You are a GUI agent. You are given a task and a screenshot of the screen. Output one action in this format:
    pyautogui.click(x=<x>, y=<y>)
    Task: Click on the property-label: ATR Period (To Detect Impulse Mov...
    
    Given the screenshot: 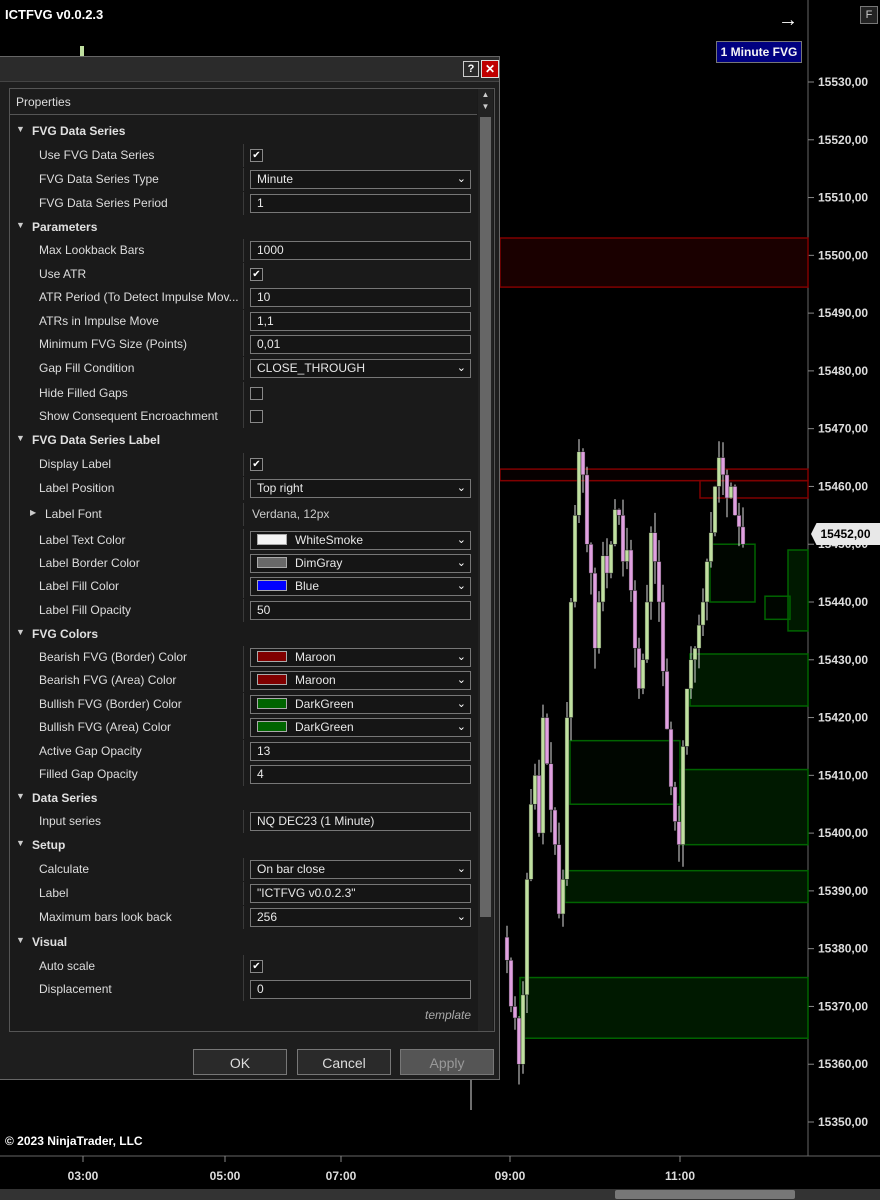 What is the action you would take?
    pyautogui.click(x=139, y=297)
    